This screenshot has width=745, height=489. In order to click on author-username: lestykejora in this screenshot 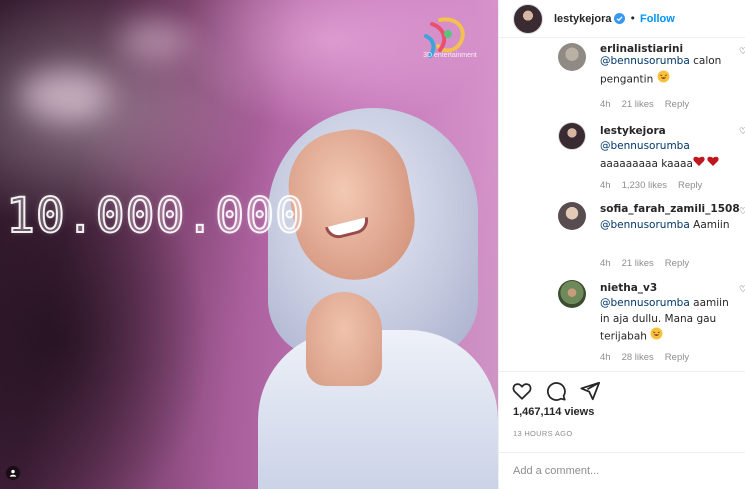, I will do `click(582, 19)`.